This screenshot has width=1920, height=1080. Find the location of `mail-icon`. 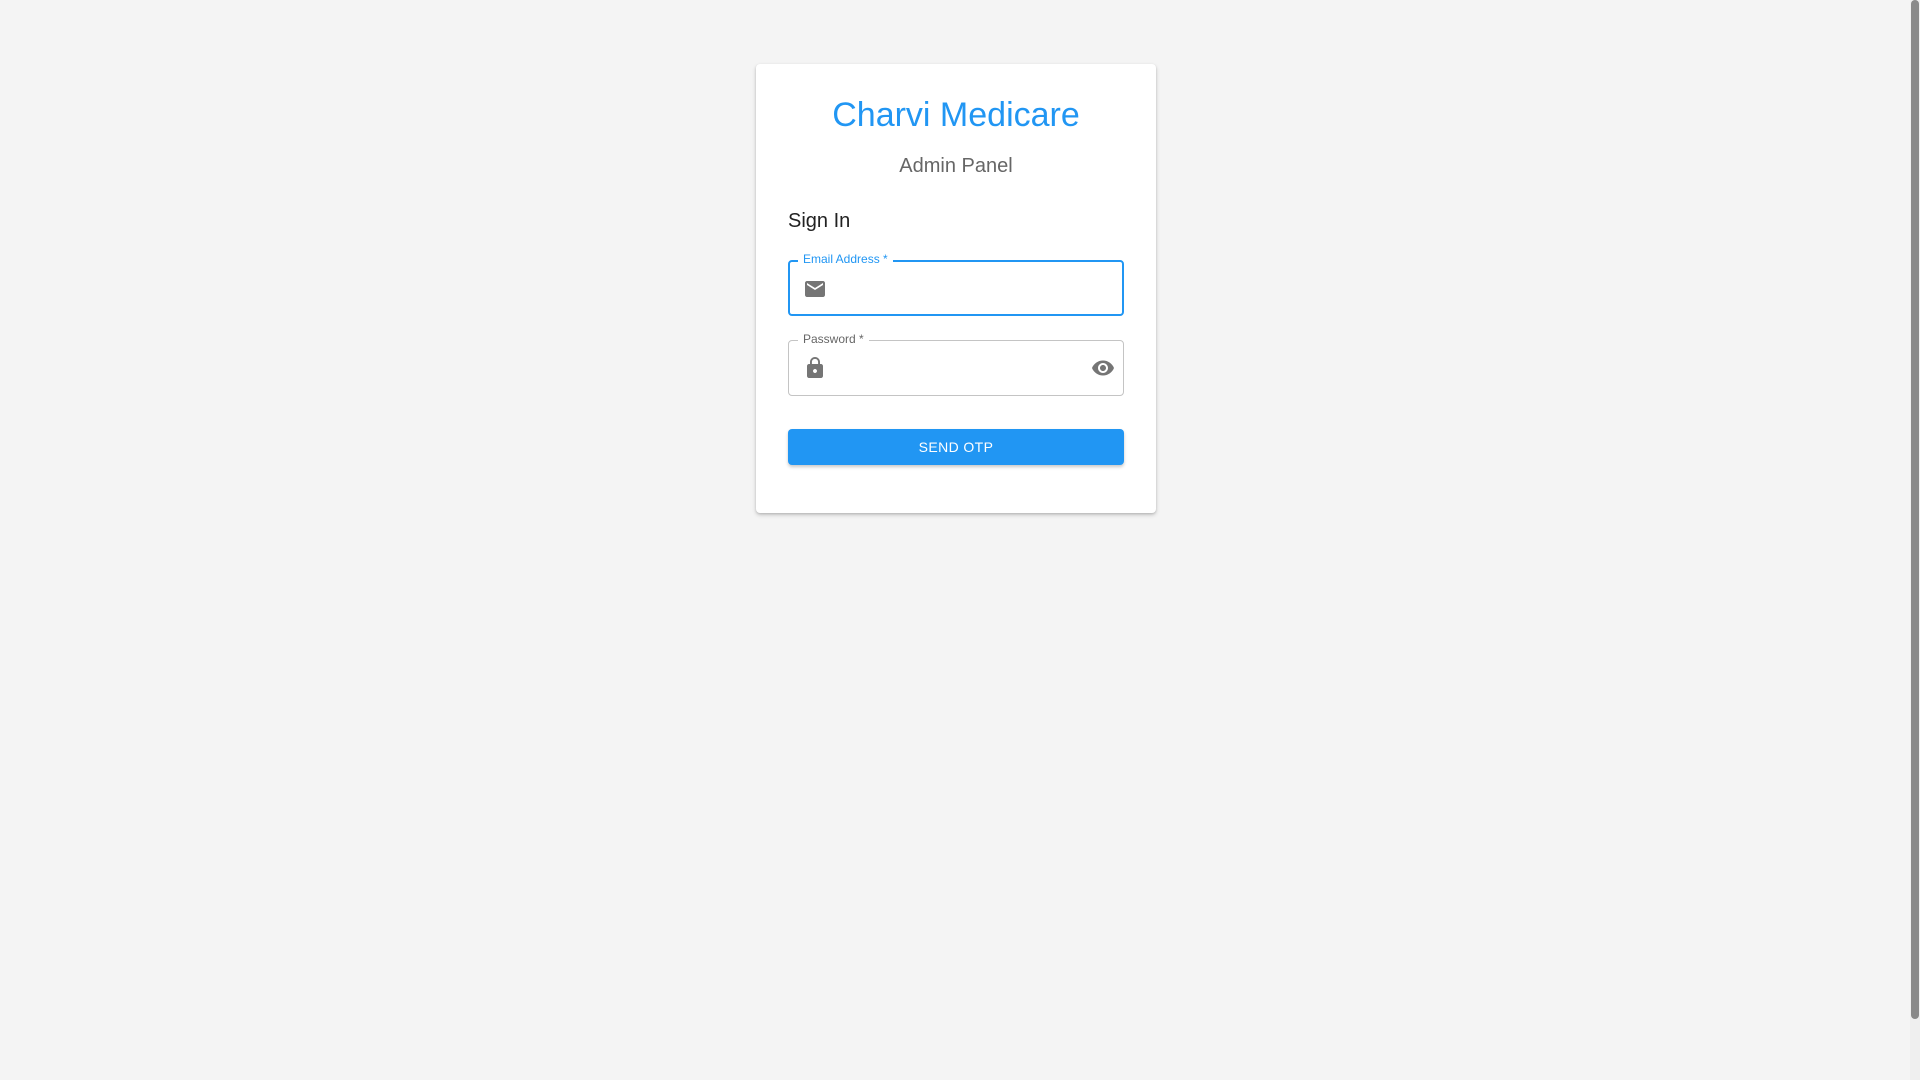

mail-icon is located at coordinates (815, 289).